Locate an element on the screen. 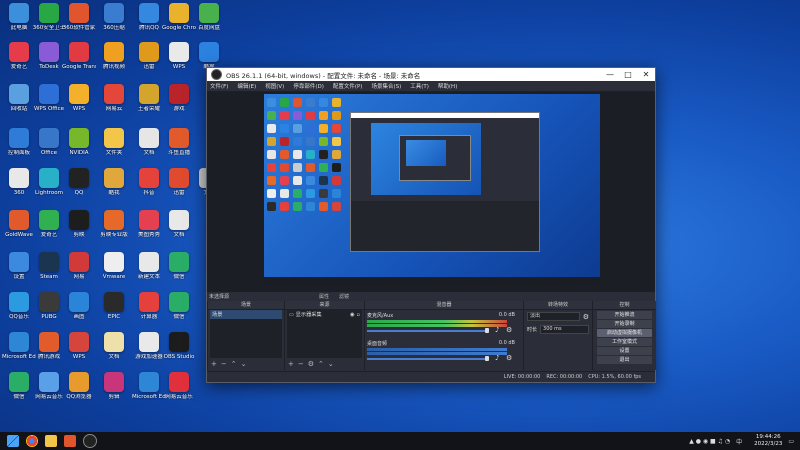 This screenshot has height=450, width=800. menu-scene-collection: 场景集合(S) is located at coordinates (386, 86).